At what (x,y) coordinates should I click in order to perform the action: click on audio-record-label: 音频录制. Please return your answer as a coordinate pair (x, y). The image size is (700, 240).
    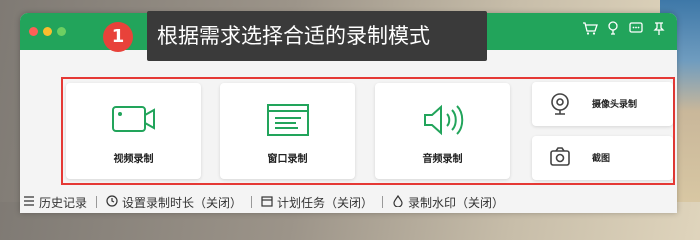
    Looking at the image, I should click on (442, 159).